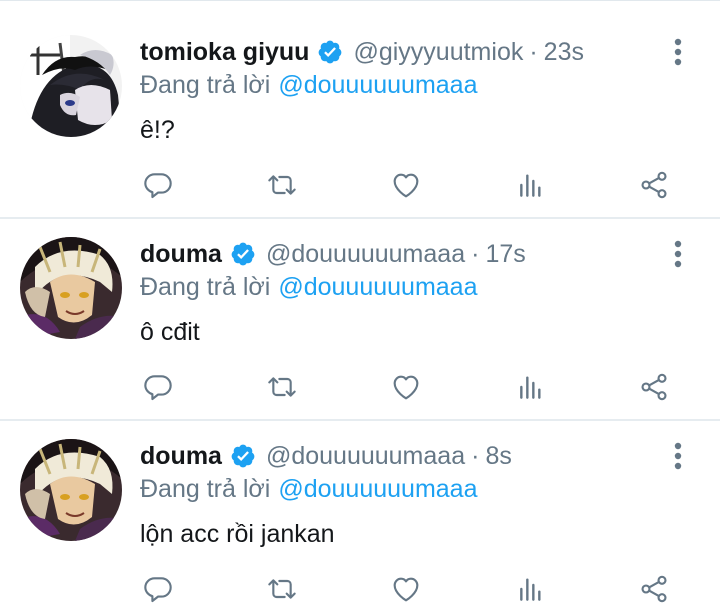 This screenshot has height=612, width=720. Describe the element at coordinates (157, 129) in the screenshot. I see `tweet-text: ê!?` at that location.